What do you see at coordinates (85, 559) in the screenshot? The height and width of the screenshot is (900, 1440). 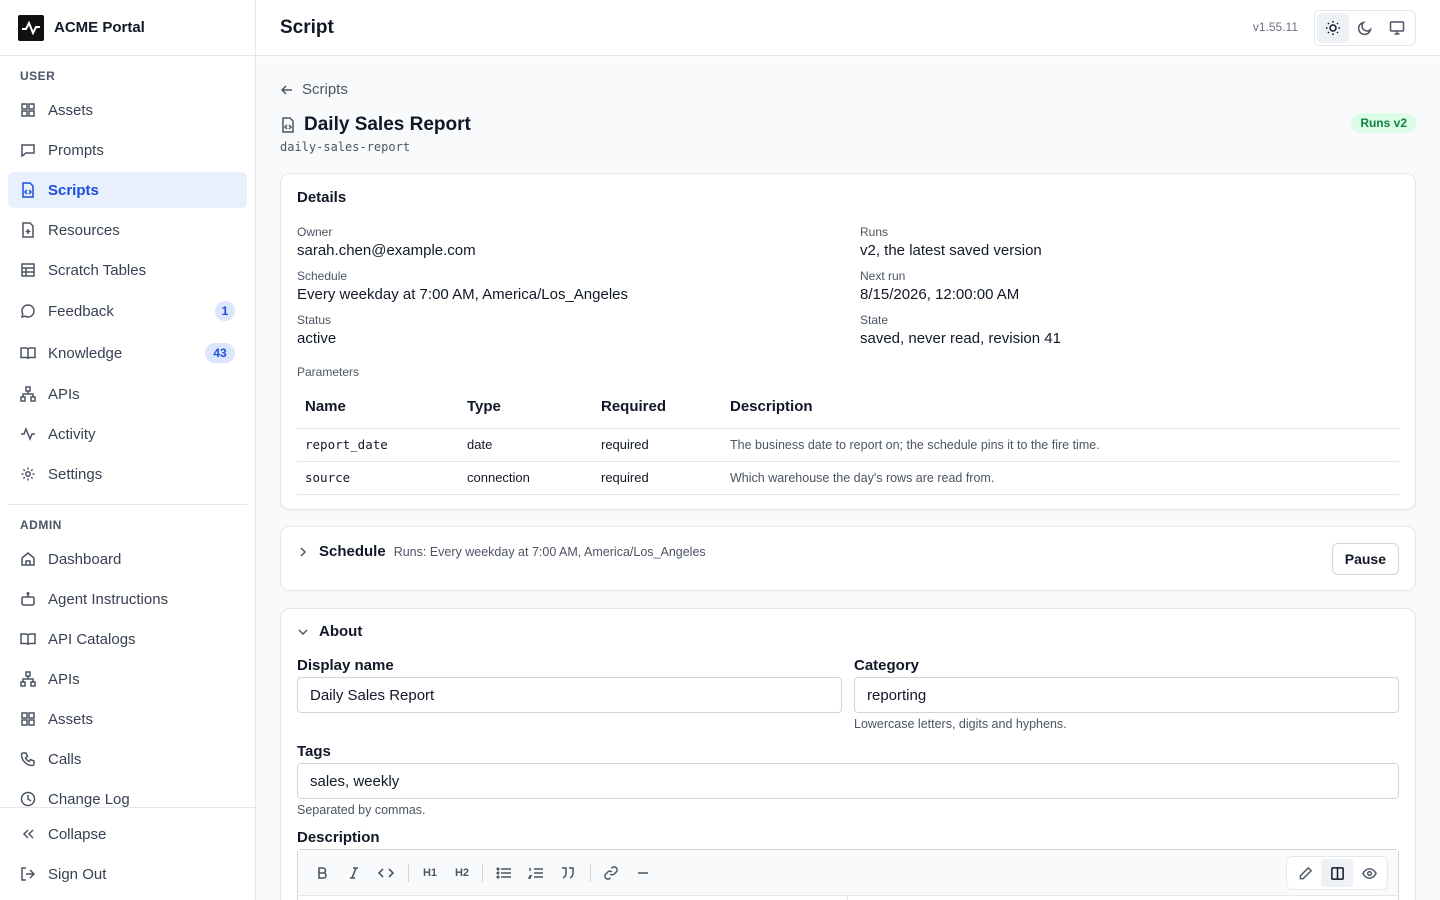 I see `sidebar-item-label: Dashboard` at bounding box center [85, 559].